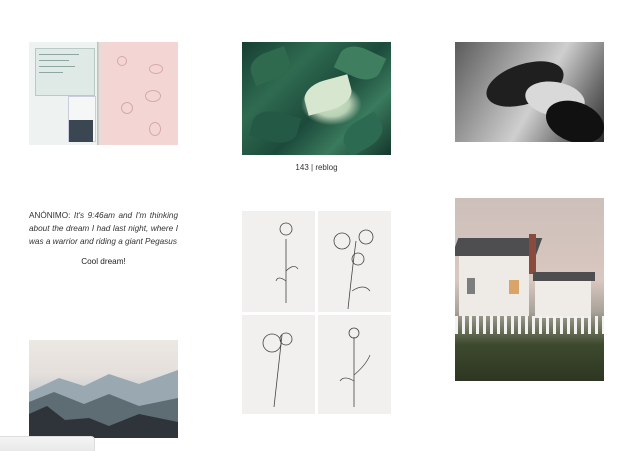 The width and height of the screenshot is (630, 451). I want to click on small-photo, so click(81, 131).